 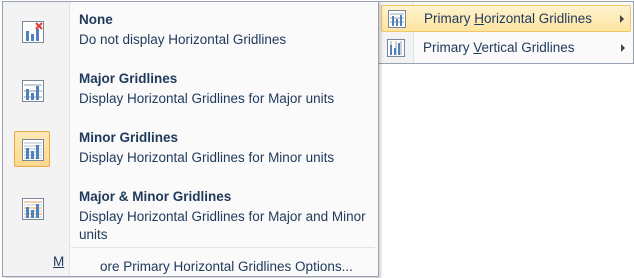 What do you see at coordinates (155, 196) in the screenshot?
I see `option-title: Major & Minor Gridlines` at bounding box center [155, 196].